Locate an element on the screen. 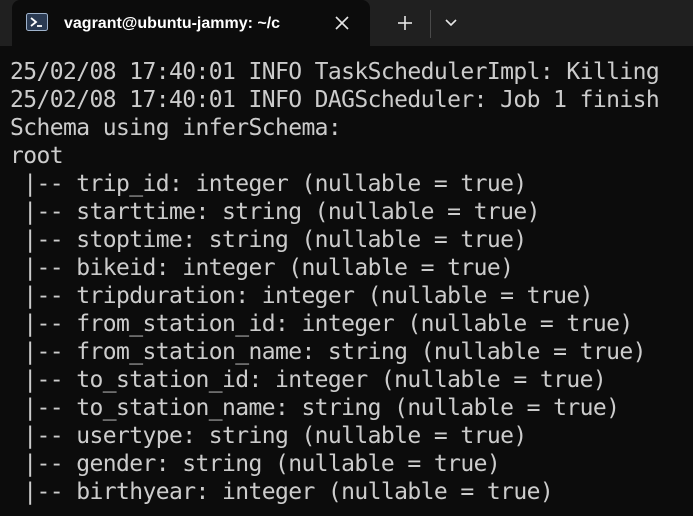 This screenshot has height=516, width=693. terminal-line: |-- starttime: string (nullable = true) is located at coordinates (275, 212).